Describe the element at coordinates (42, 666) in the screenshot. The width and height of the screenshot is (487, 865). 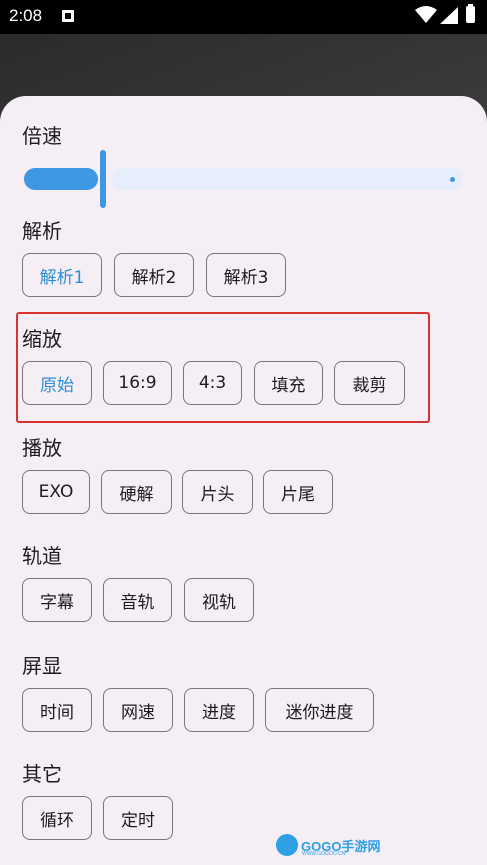
I see `display-title: 屏显` at that location.